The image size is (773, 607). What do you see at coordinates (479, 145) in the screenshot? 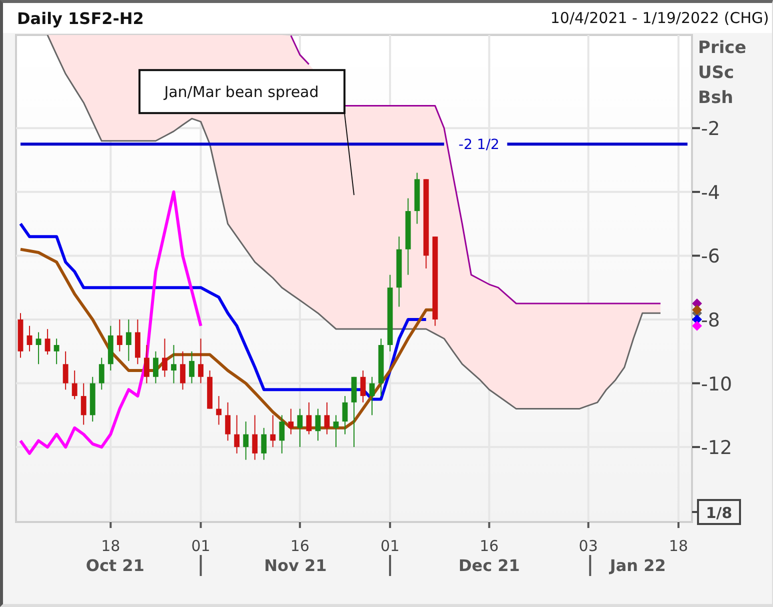
I see `reference-label: -2 1/2` at bounding box center [479, 145].